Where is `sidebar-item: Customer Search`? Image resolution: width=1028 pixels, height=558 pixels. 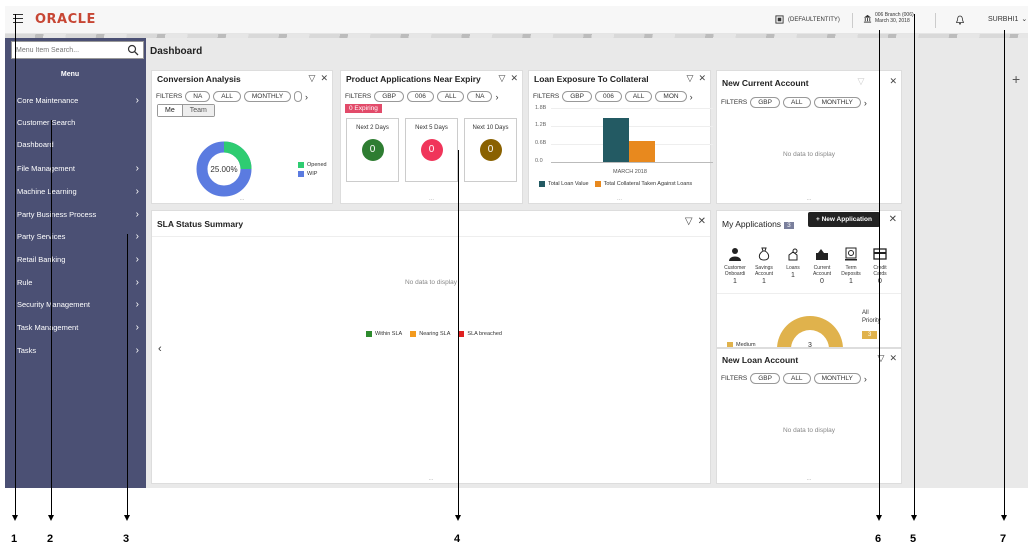 sidebar-item: Customer Search is located at coordinates (78, 122).